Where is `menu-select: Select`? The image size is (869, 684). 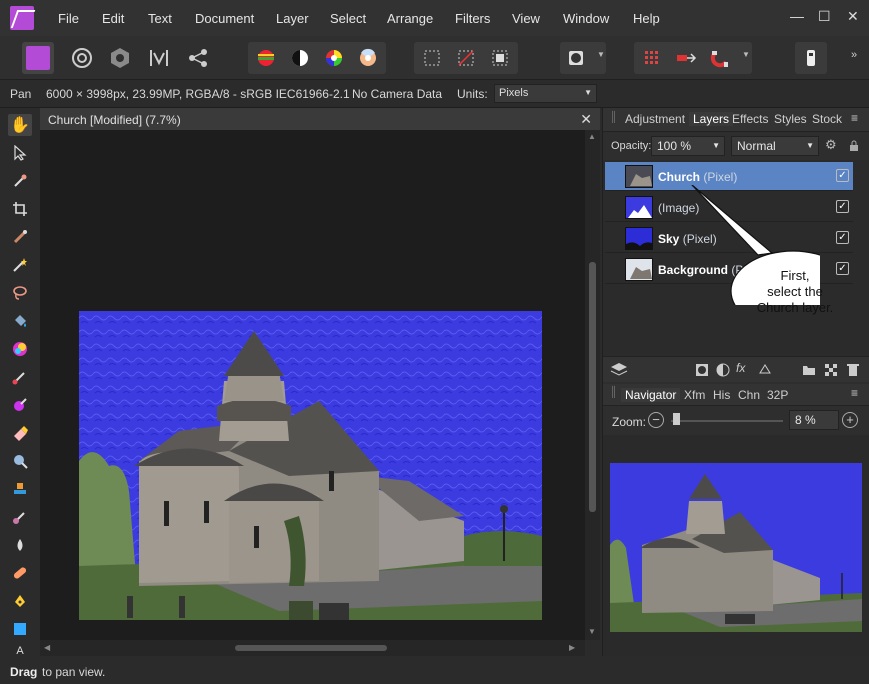 menu-select: Select is located at coordinates (348, 18).